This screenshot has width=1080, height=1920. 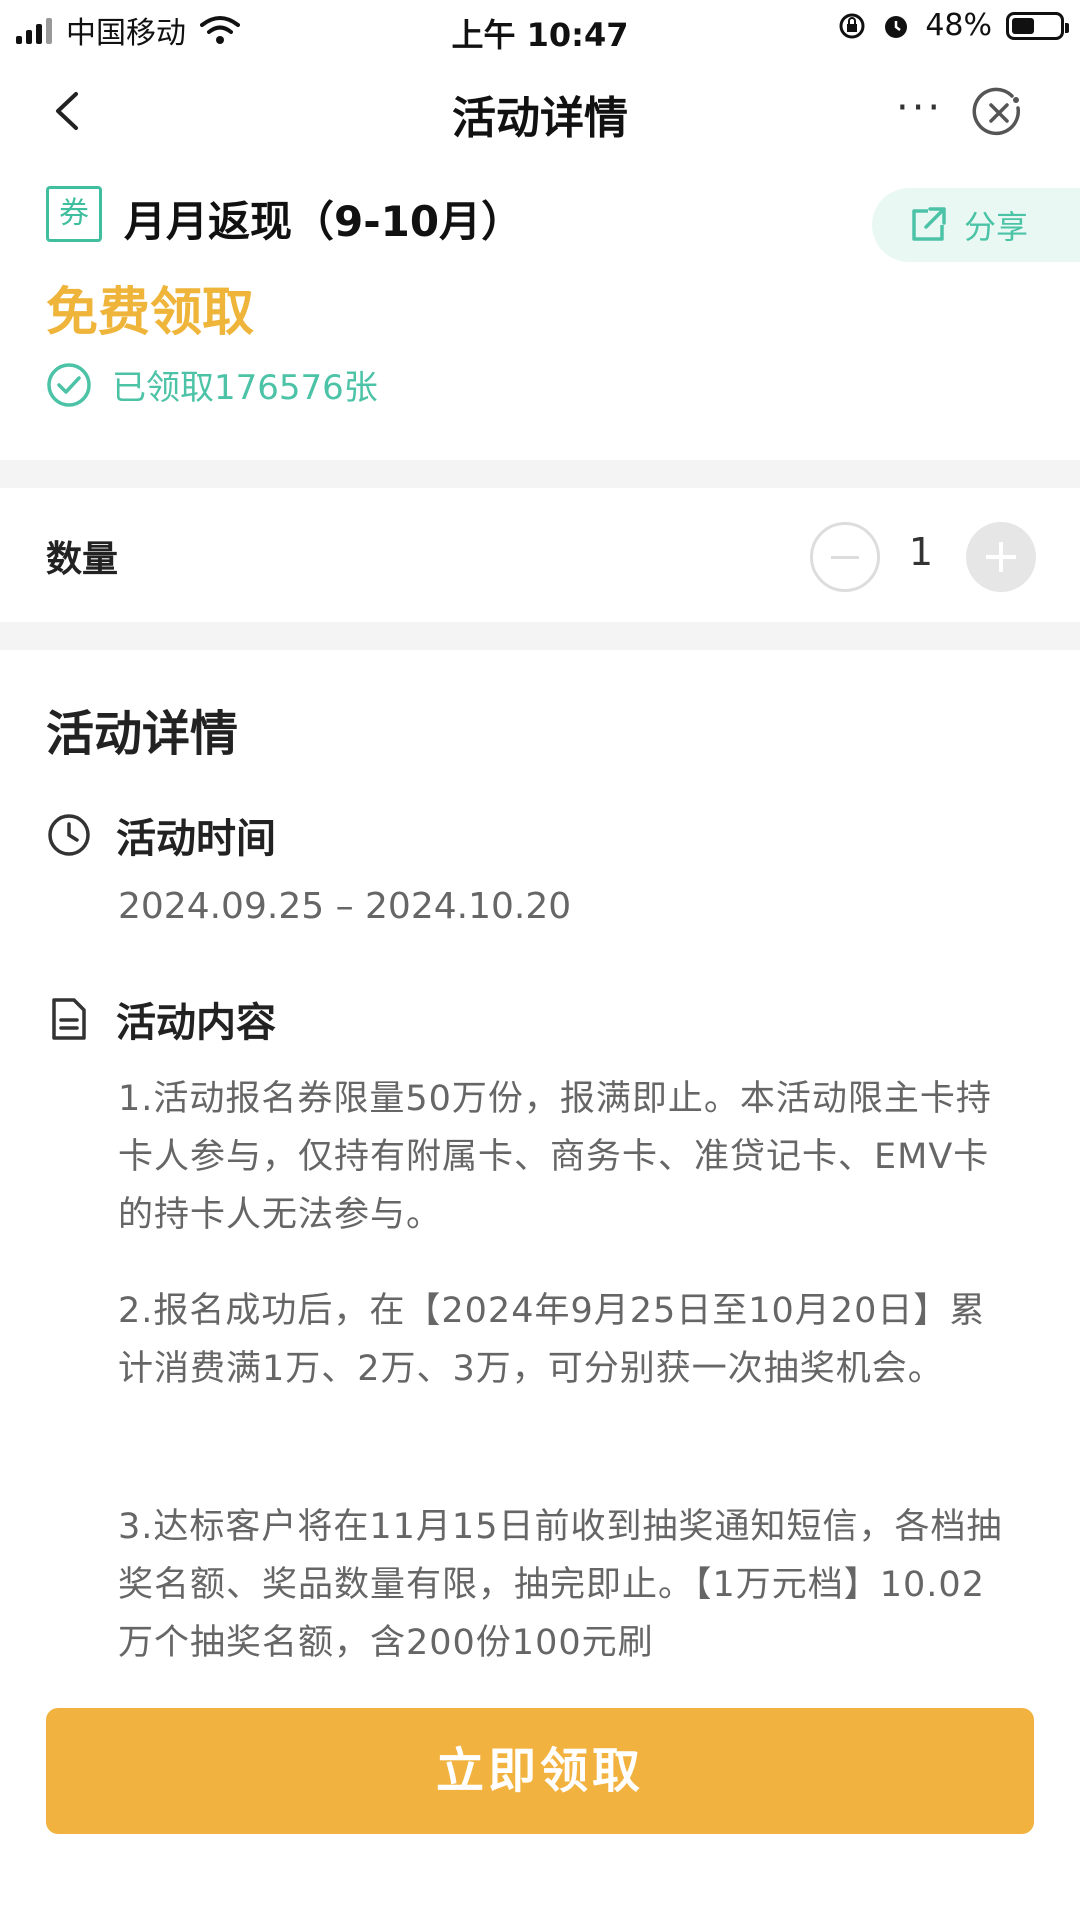 I want to click on alarm-icon, so click(x=896, y=26).